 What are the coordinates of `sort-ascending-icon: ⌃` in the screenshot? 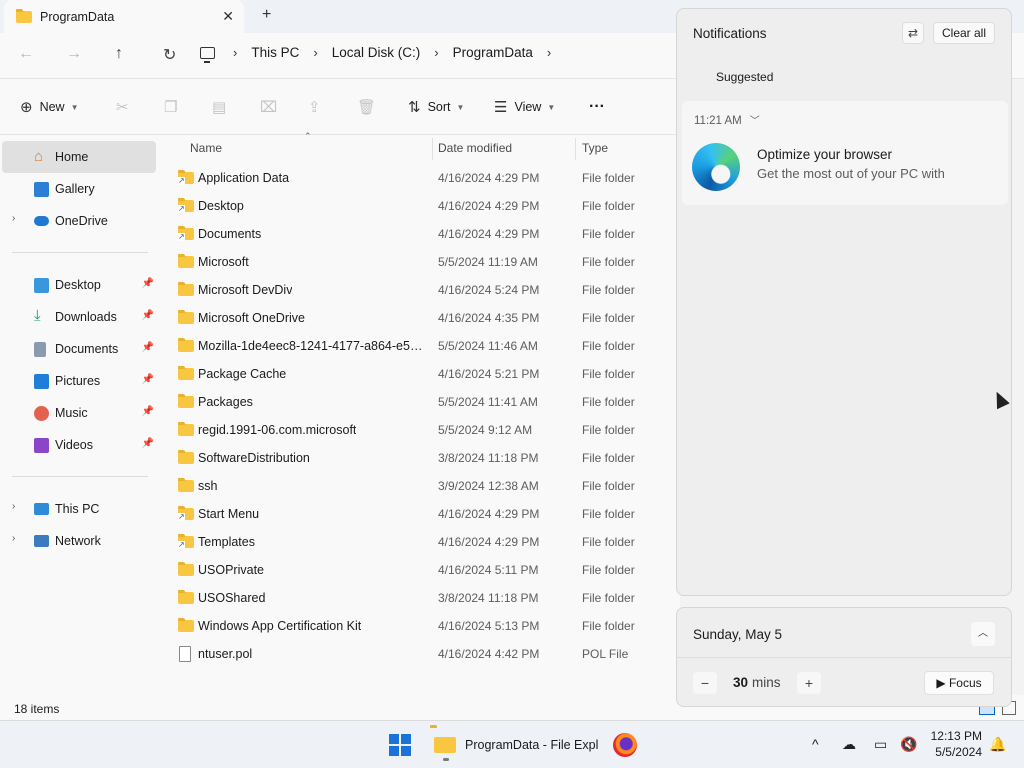 It's located at (308, 136).